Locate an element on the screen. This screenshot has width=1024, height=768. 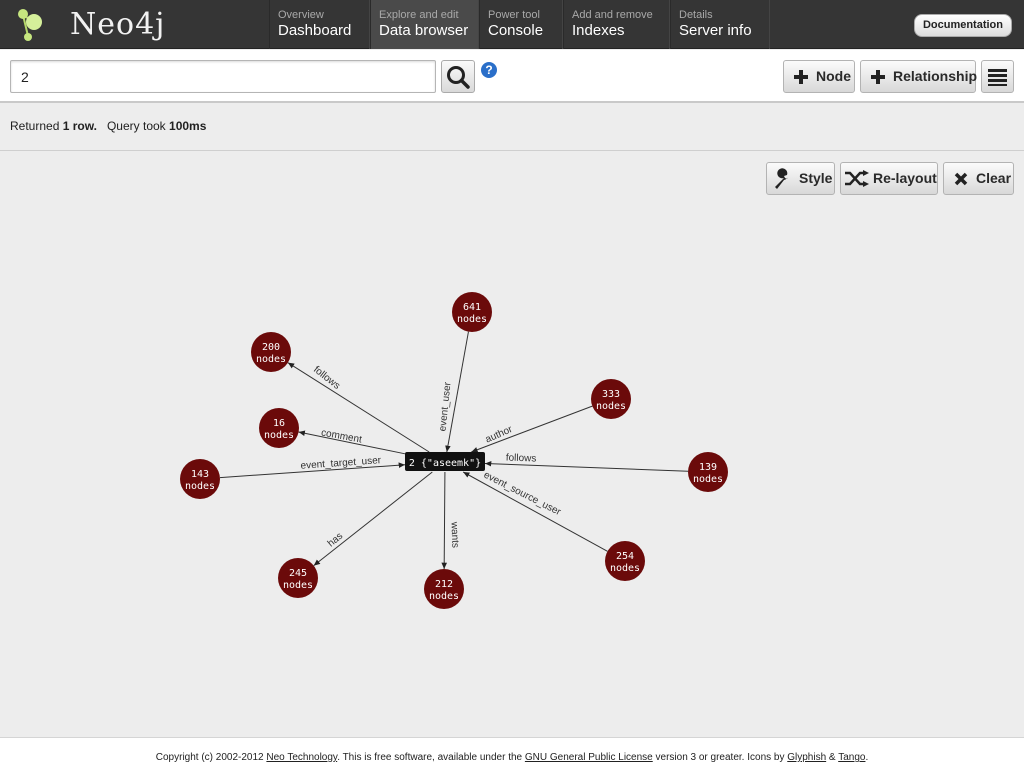
node-group: 254nodes is located at coordinates (625, 561).